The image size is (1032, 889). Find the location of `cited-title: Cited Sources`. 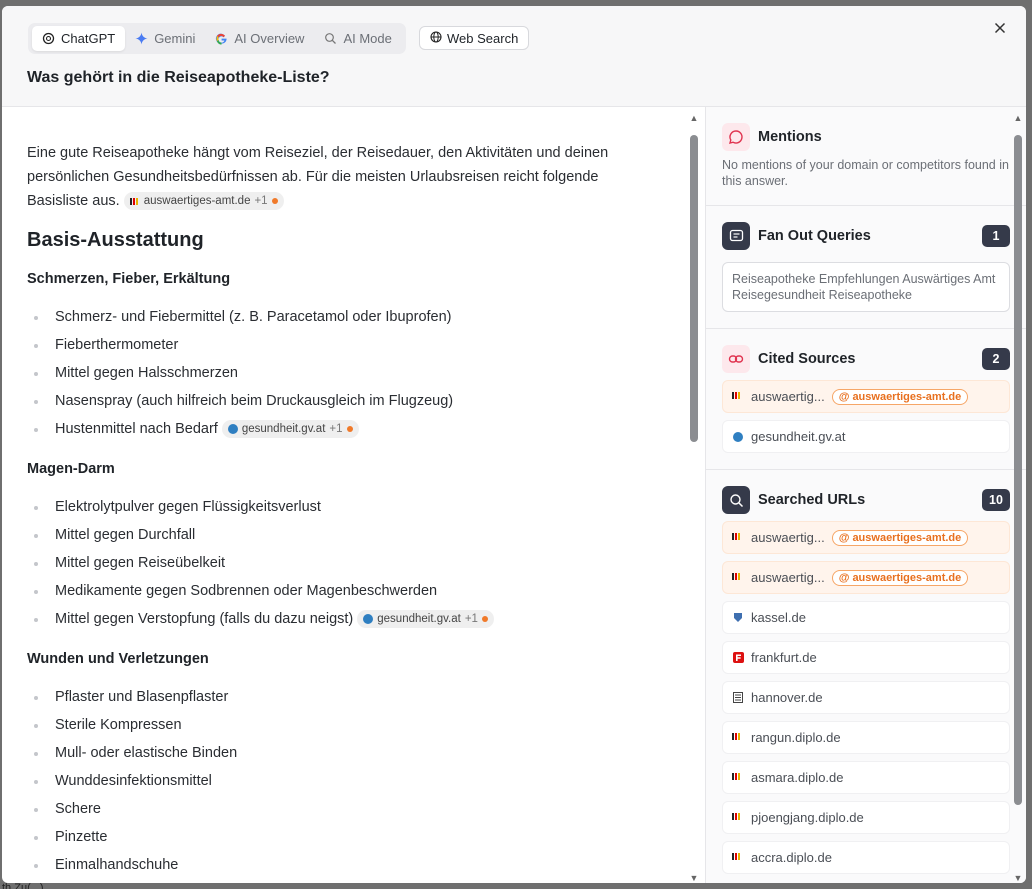

cited-title: Cited Sources is located at coordinates (807, 359).